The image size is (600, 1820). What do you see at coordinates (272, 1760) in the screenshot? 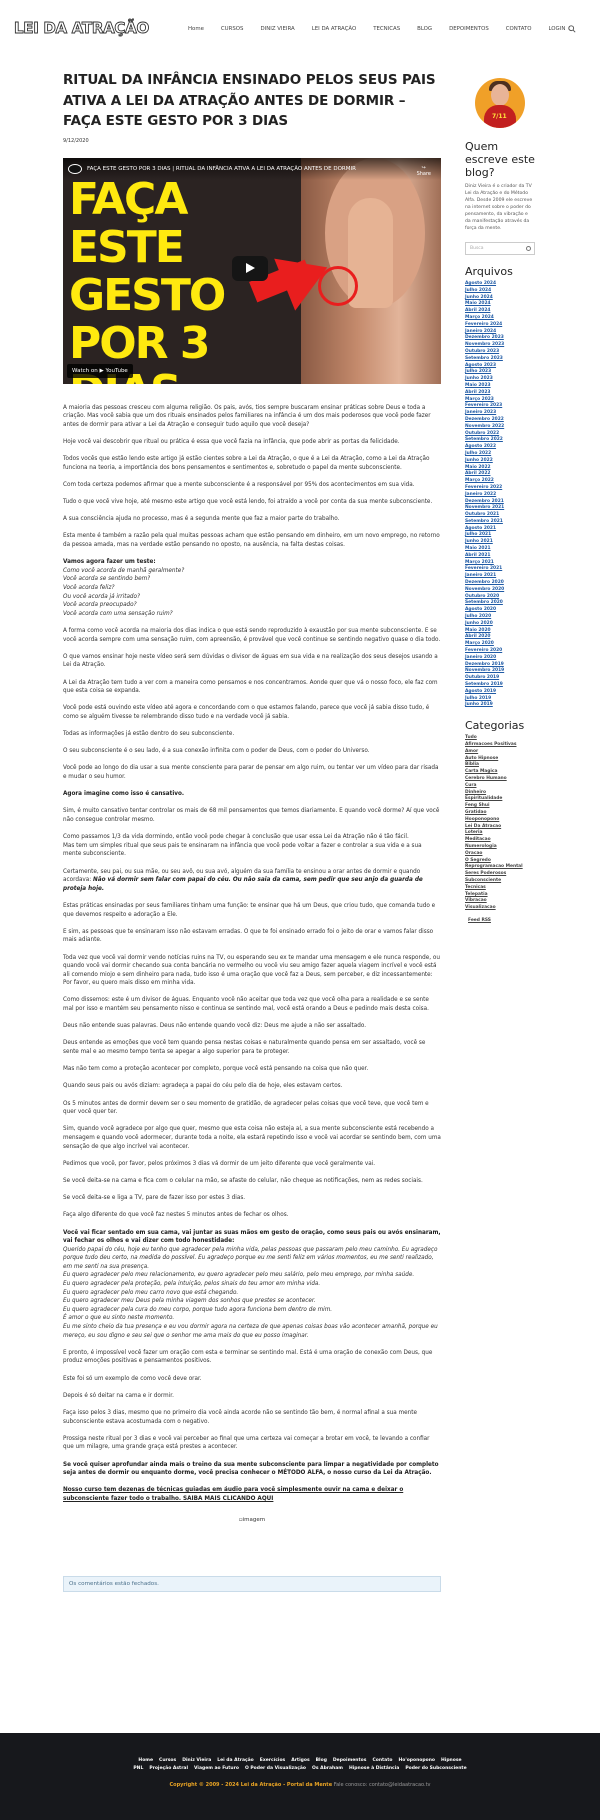
I see `footer-link: Exercícios` at bounding box center [272, 1760].